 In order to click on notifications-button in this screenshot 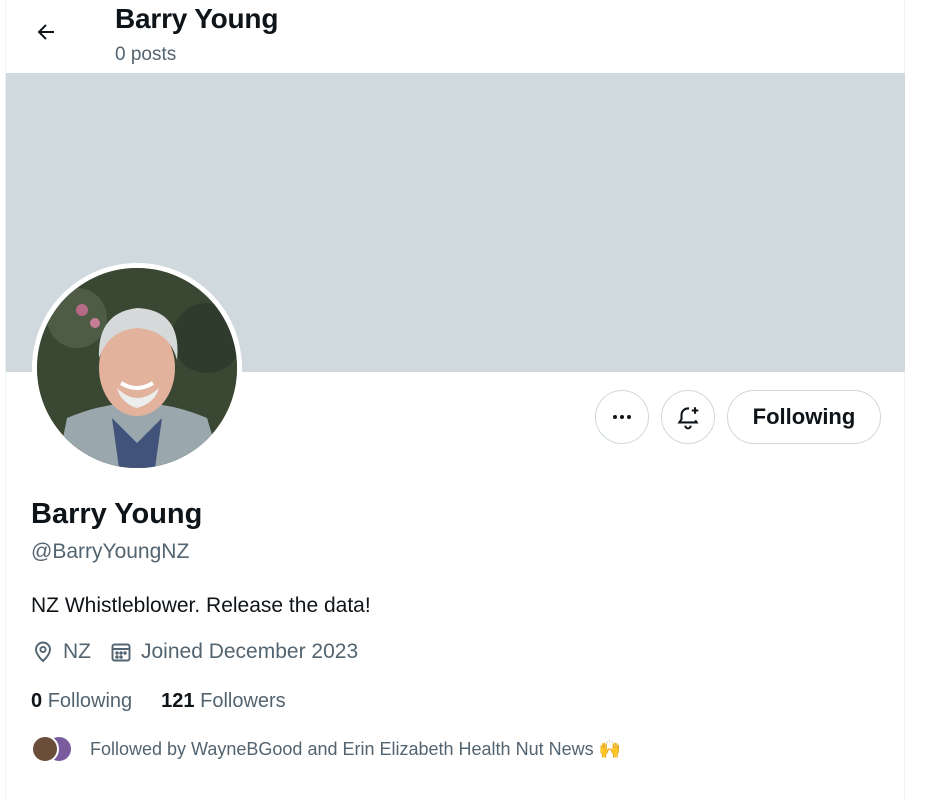, I will do `click(688, 417)`.